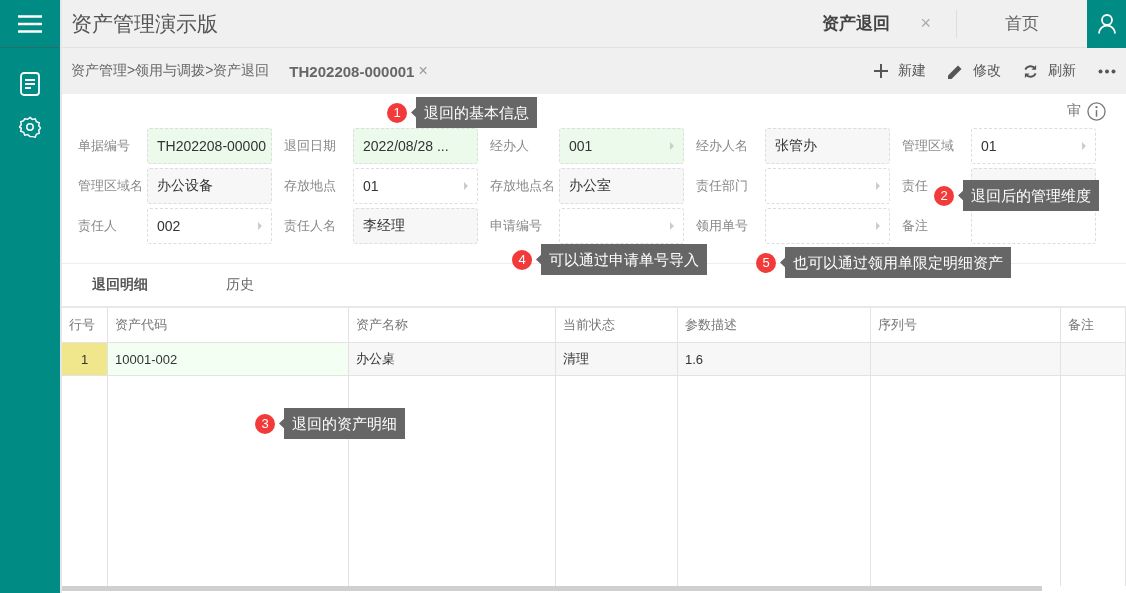 The image size is (1126, 593). What do you see at coordinates (85, 359) in the screenshot?
I see `table-cell: 1` at bounding box center [85, 359].